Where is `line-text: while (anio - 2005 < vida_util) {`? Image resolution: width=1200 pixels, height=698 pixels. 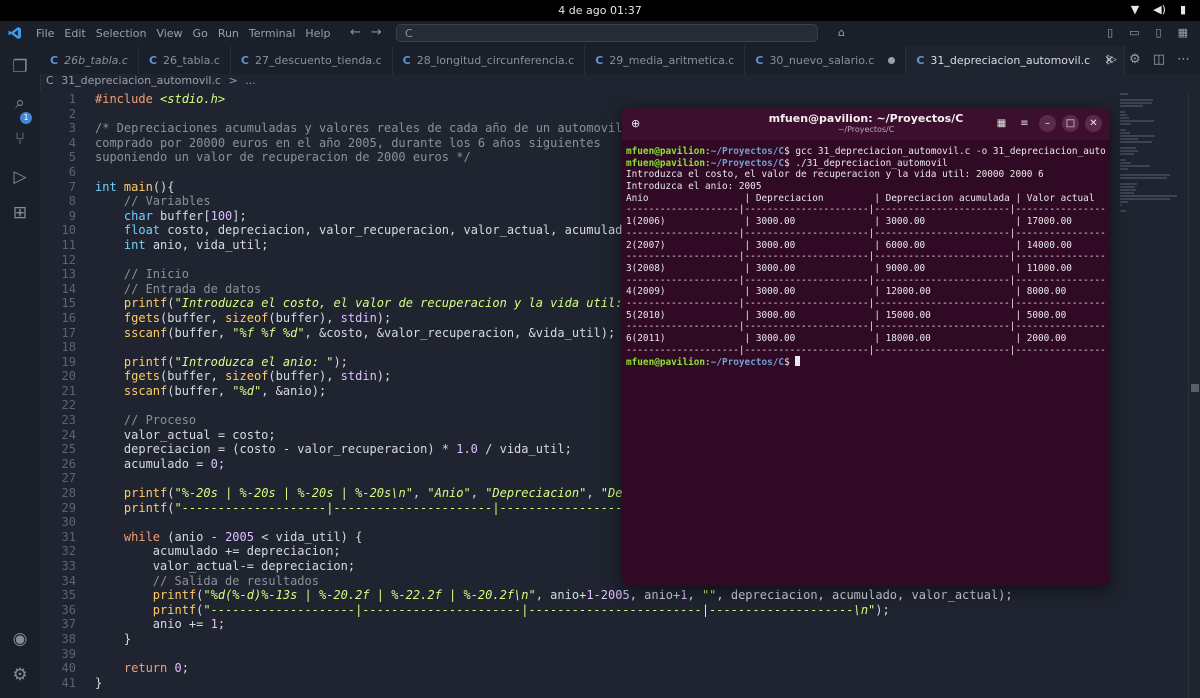 line-text: while (anio - 2005 < vida_util) { is located at coordinates (243, 536).